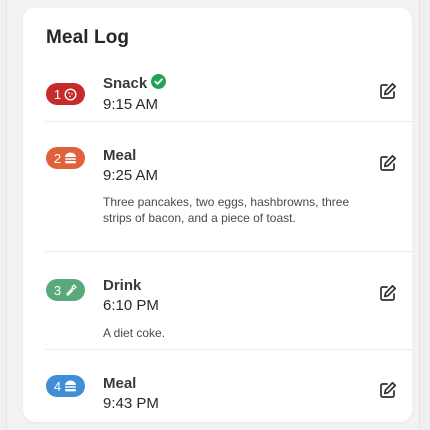 The image size is (430, 430). I want to click on badge-number: 3, so click(57, 290).